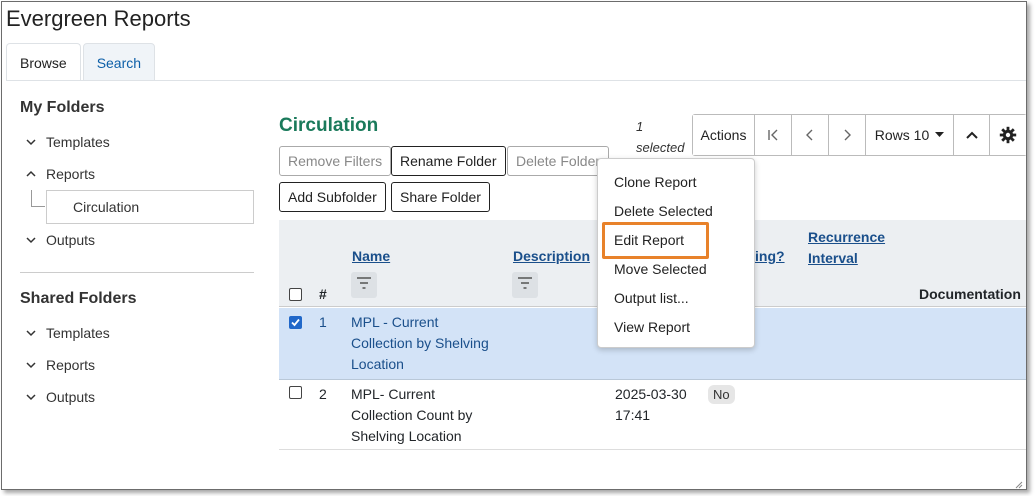  Describe the element at coordinates (138, 333) in the screenshot. I see `shared-templates-folder: Templates` at that location.